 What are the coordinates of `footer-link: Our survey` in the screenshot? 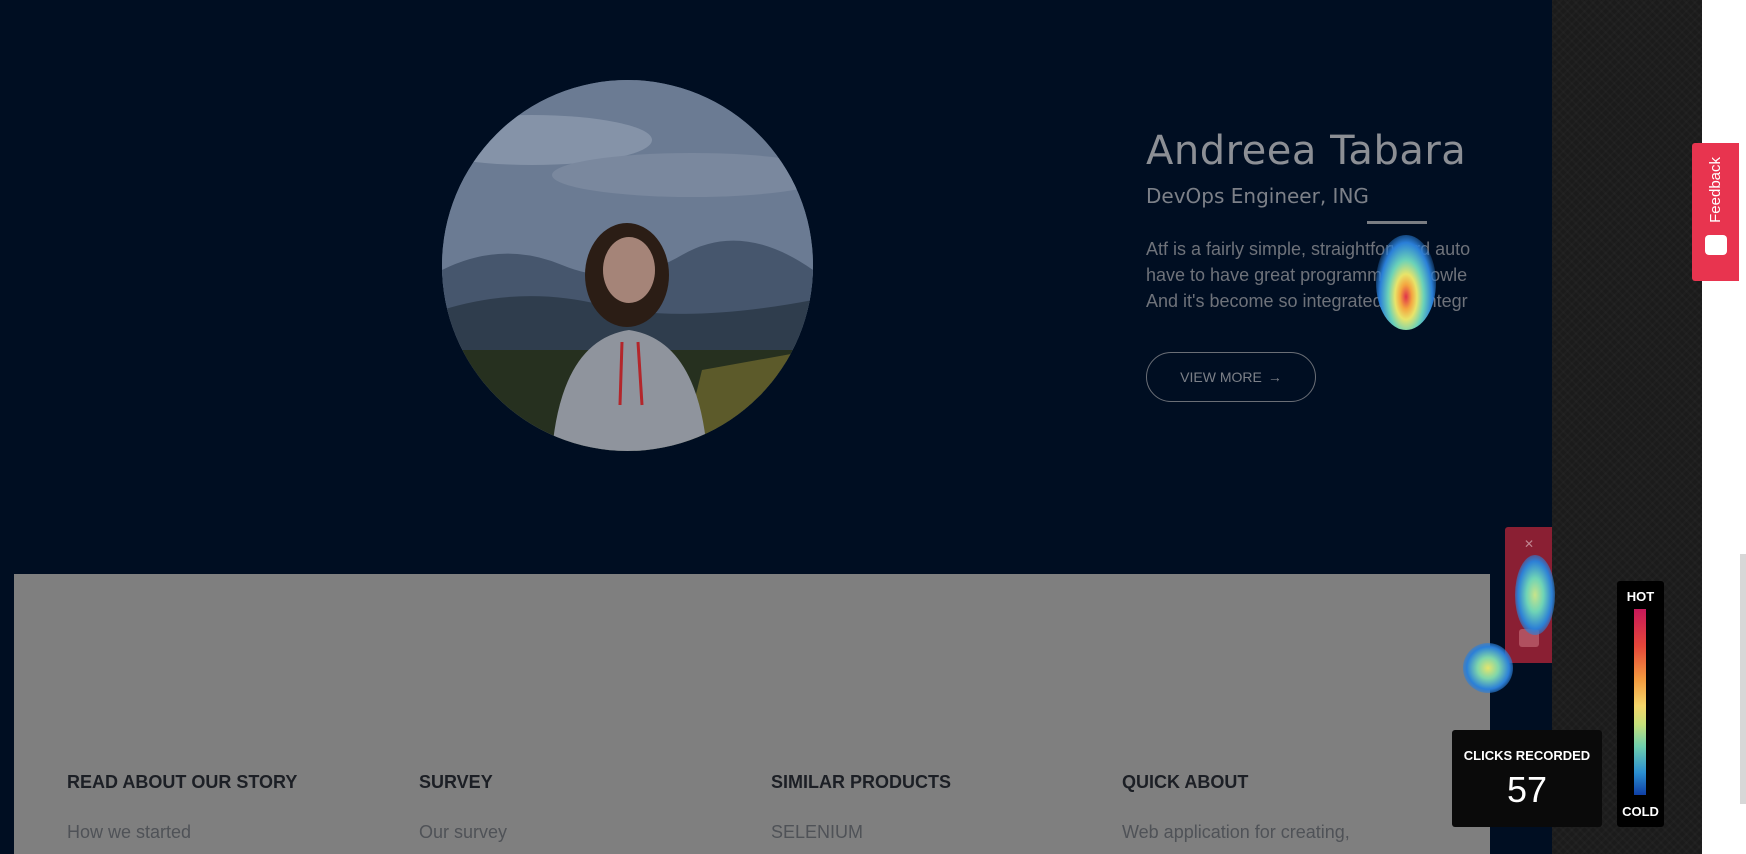 It's located at (463, 832).